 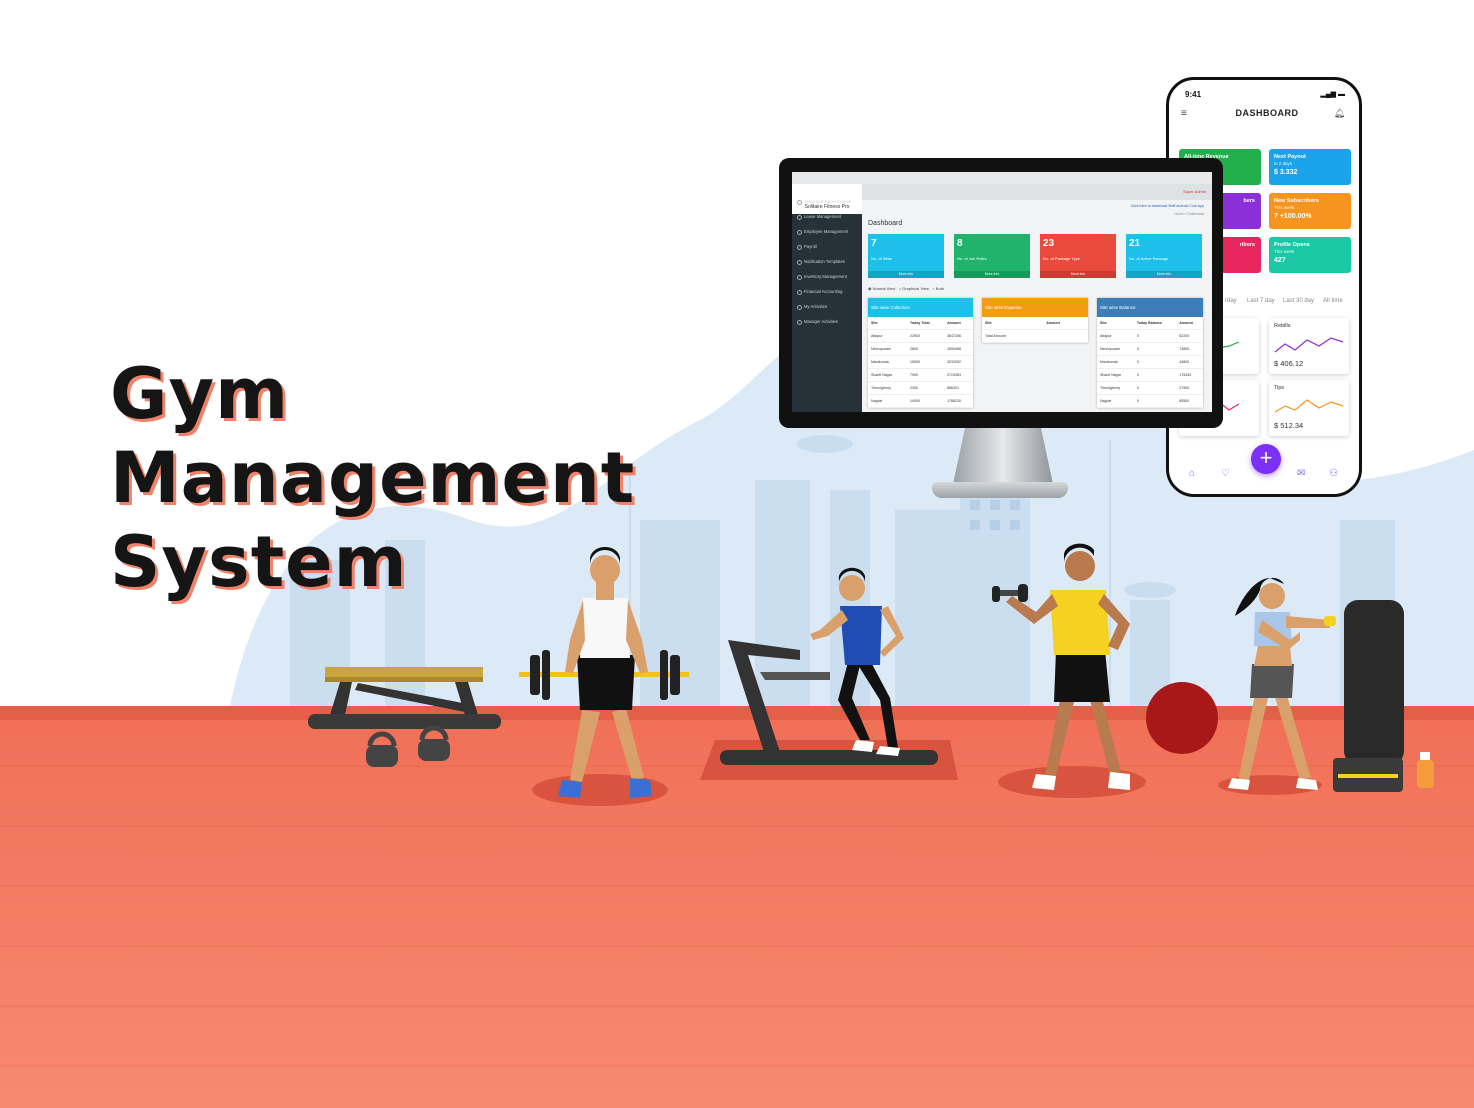 I want to click on person-boxer, so click(x=1277, y=686).